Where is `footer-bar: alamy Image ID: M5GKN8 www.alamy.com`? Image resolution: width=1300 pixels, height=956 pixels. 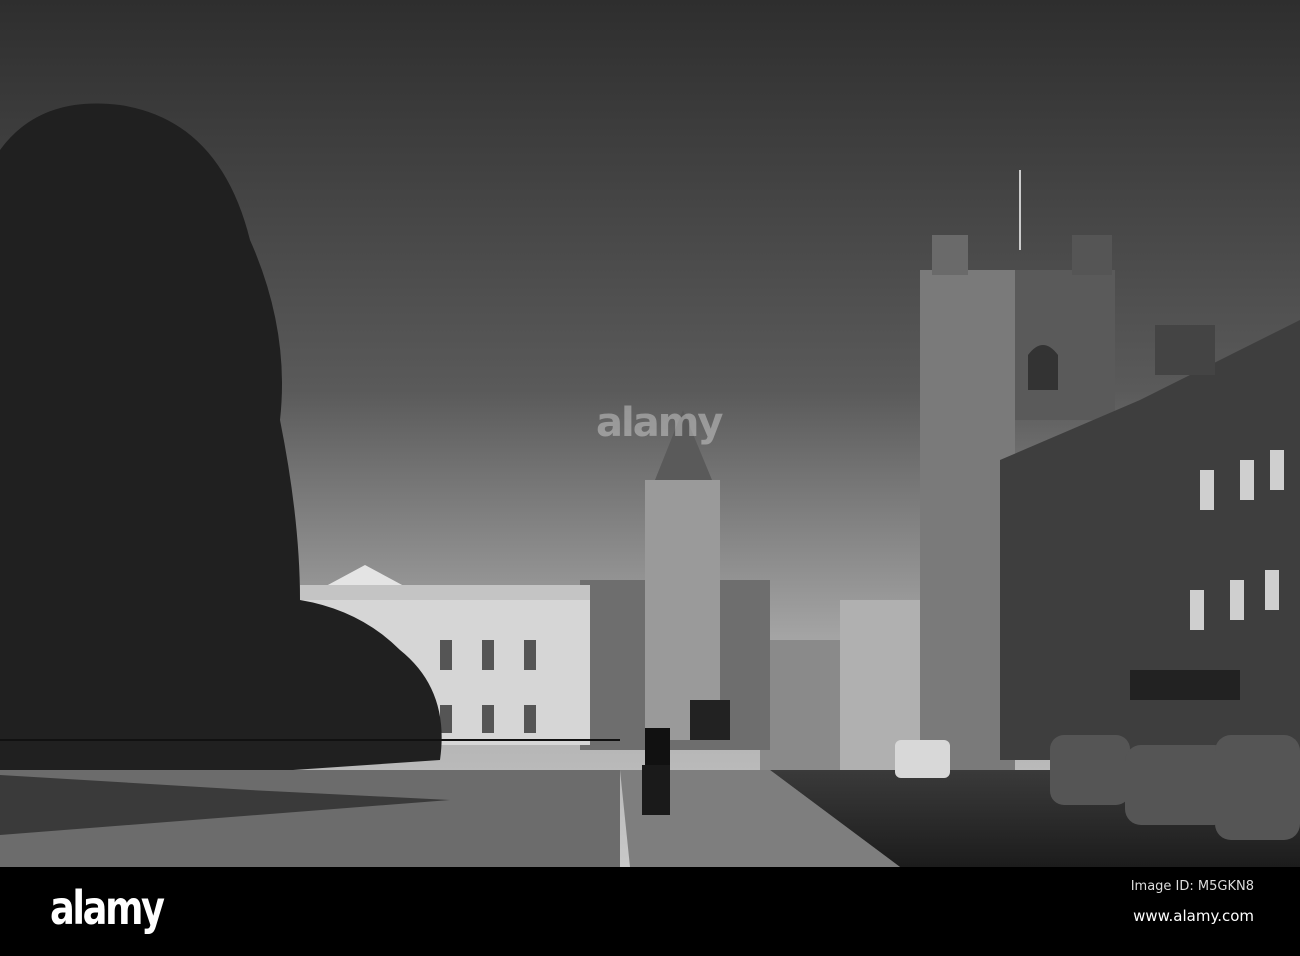
footer-bar: alamy Image ID: M5GKN8 www.alamy.com is located at coordinates (650, 911).